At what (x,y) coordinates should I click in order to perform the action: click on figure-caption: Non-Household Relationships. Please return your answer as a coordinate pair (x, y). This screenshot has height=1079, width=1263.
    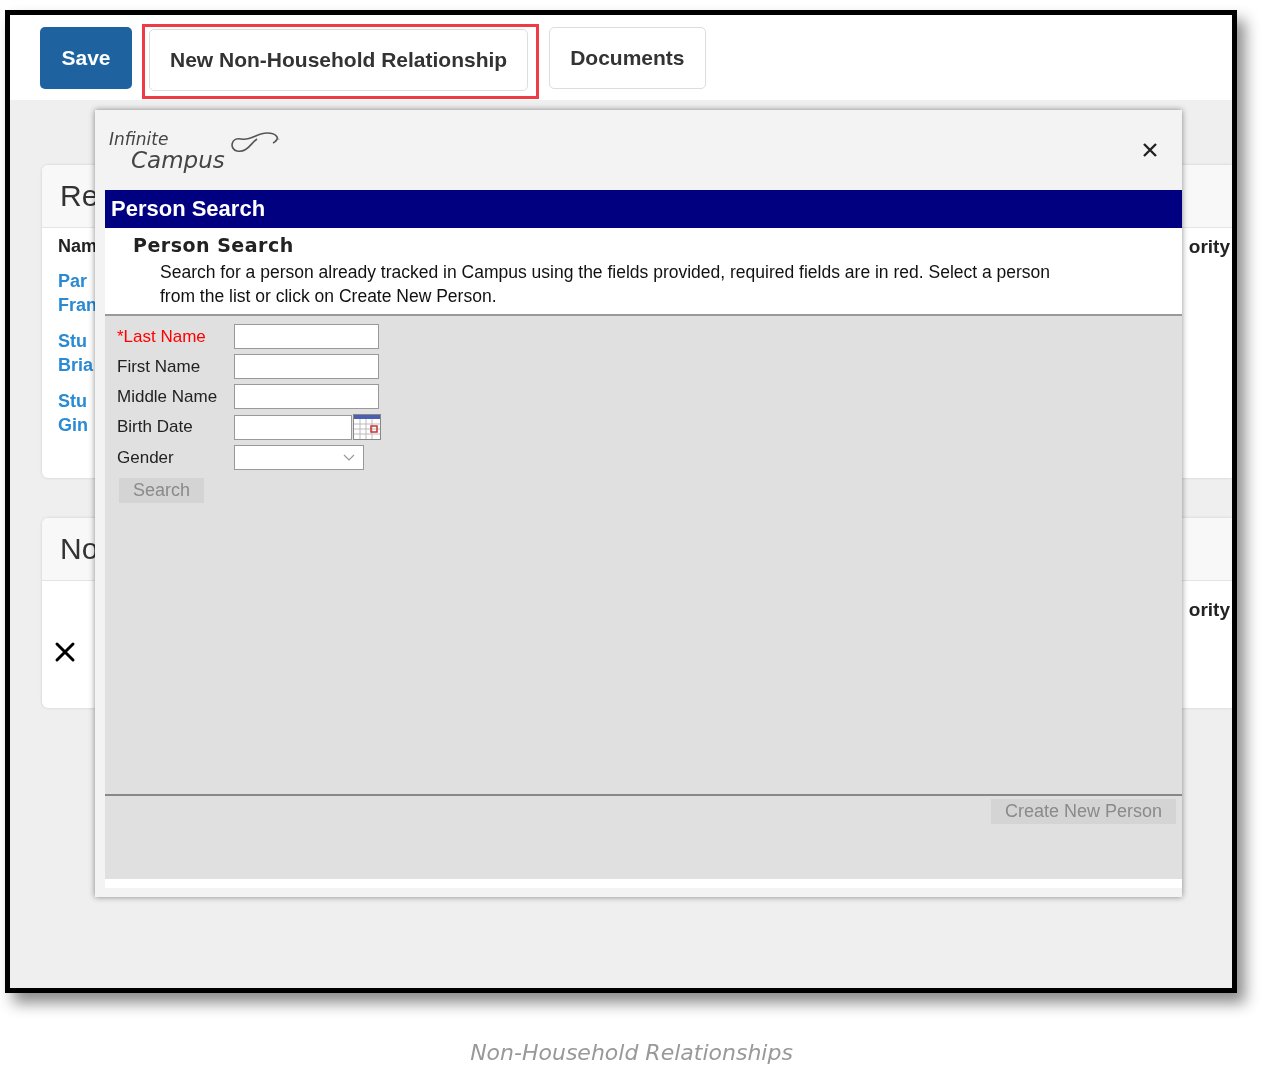
    Looking at the image, I should click on (631, 1052).